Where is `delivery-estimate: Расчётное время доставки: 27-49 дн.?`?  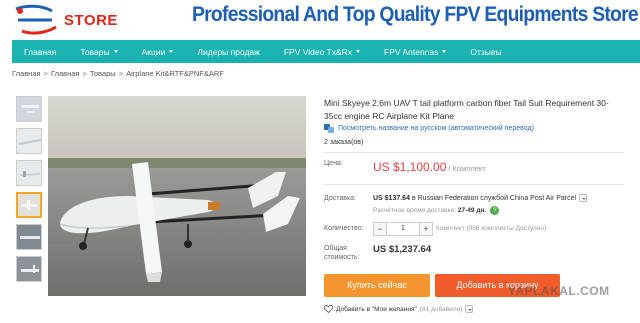 delivery-estimate: Расчётное время доставки: 27-49 дн.? is located at coordinates (436, 210).